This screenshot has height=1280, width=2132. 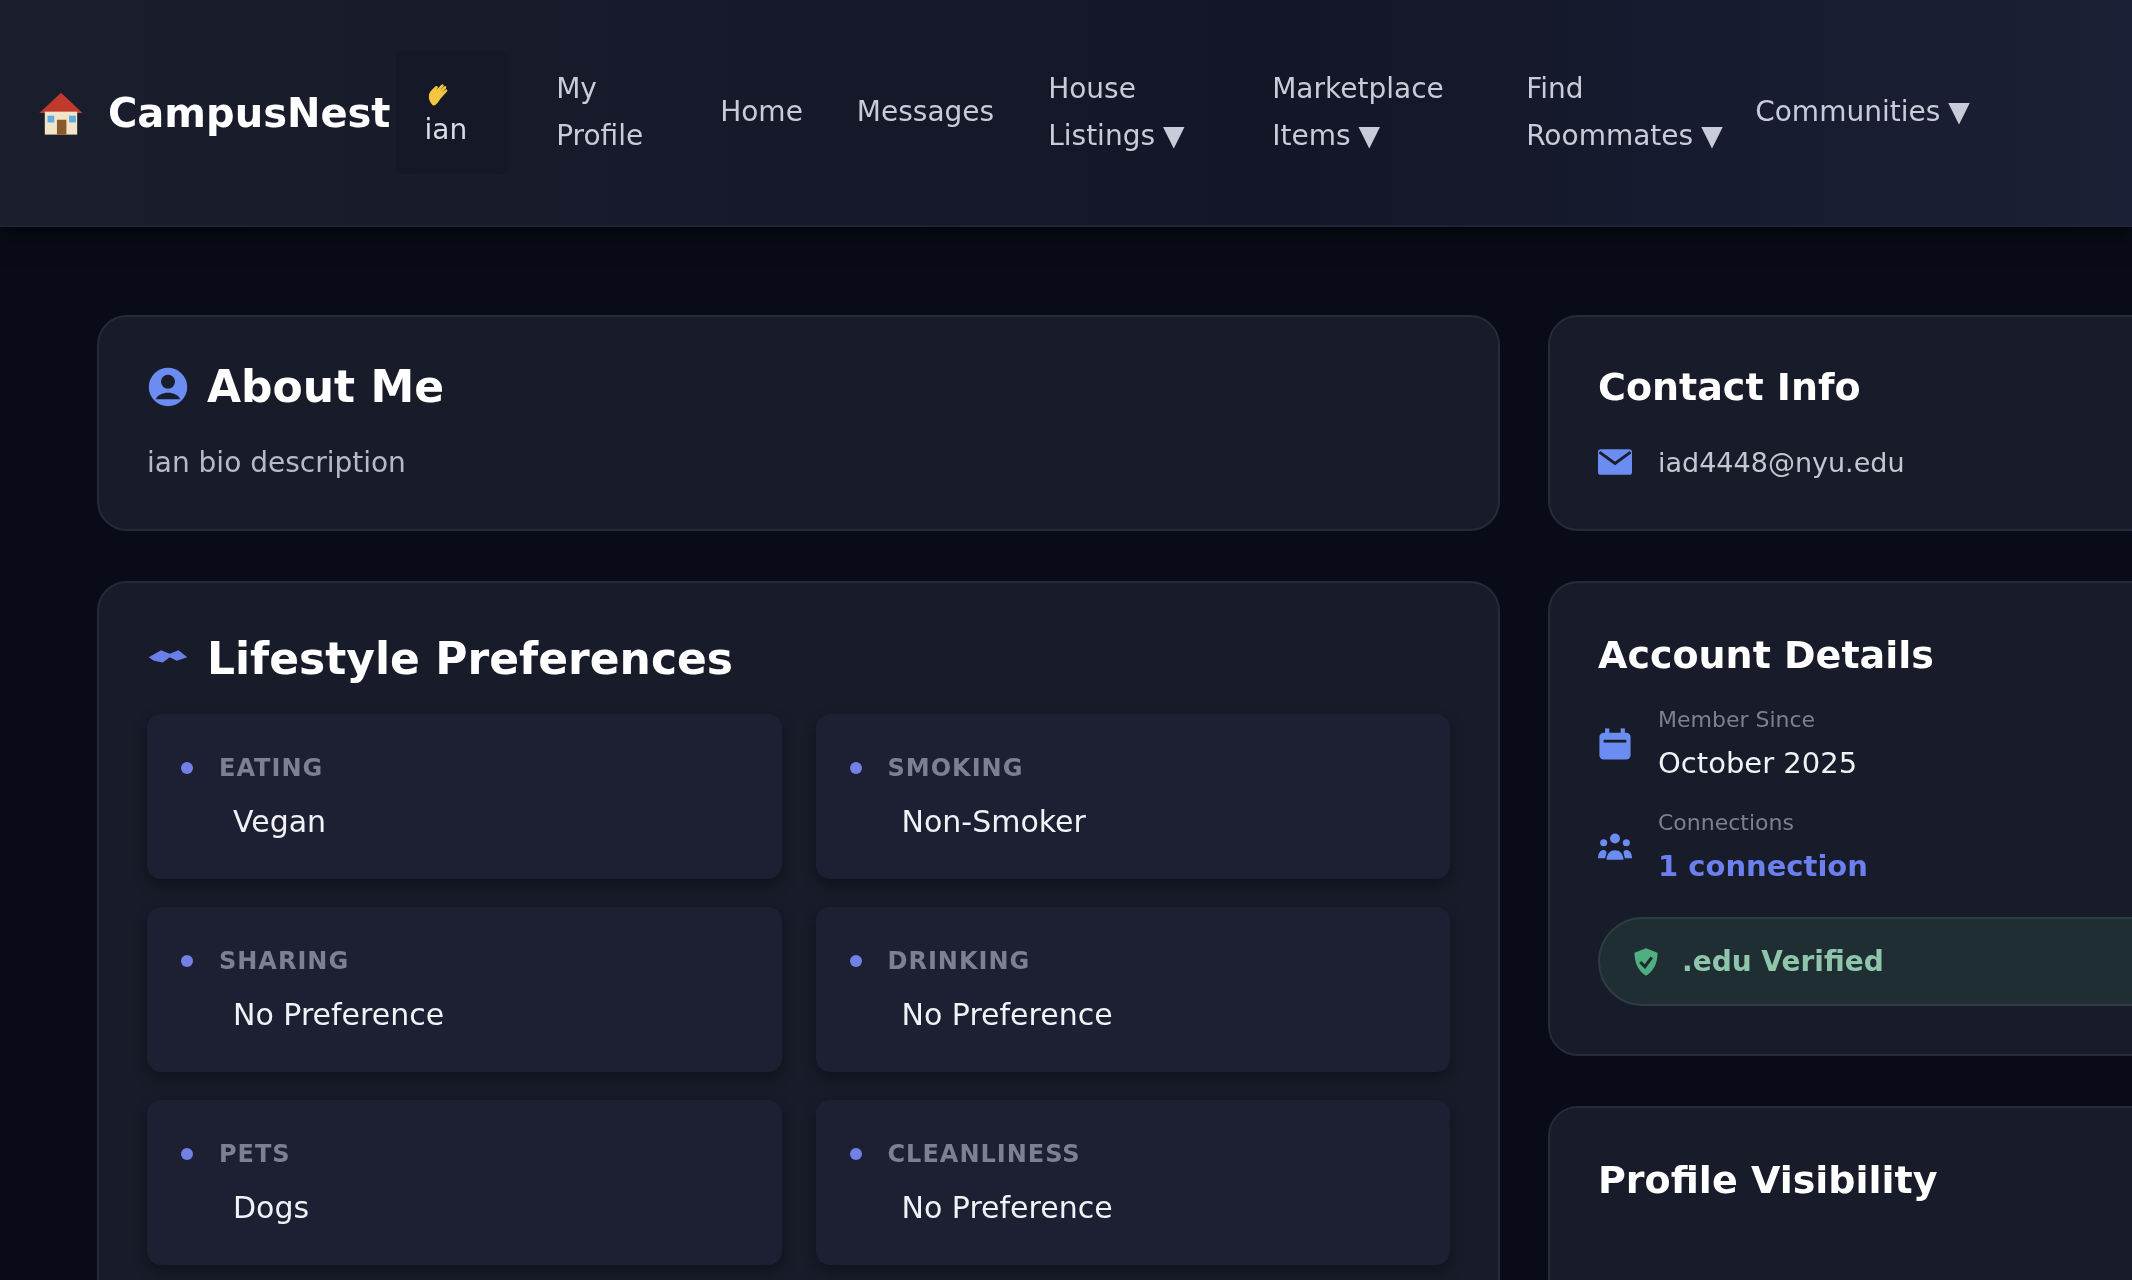 I want to click on preference-value: Non-Smoker, so click(x=994, y=821).